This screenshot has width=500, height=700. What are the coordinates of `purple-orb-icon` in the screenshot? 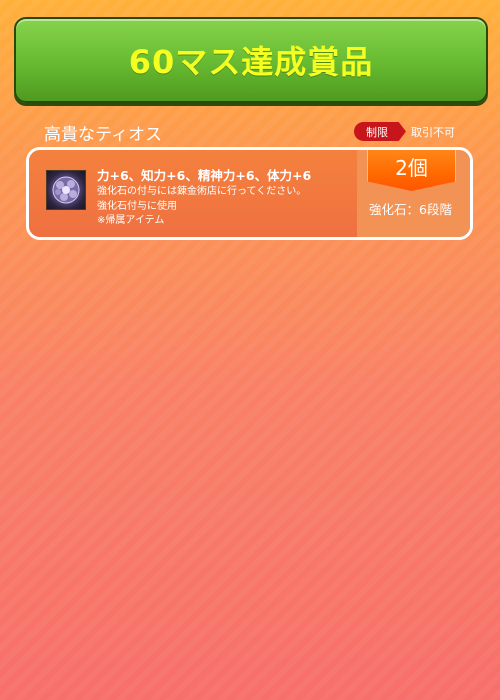 It's located at (66, 190).